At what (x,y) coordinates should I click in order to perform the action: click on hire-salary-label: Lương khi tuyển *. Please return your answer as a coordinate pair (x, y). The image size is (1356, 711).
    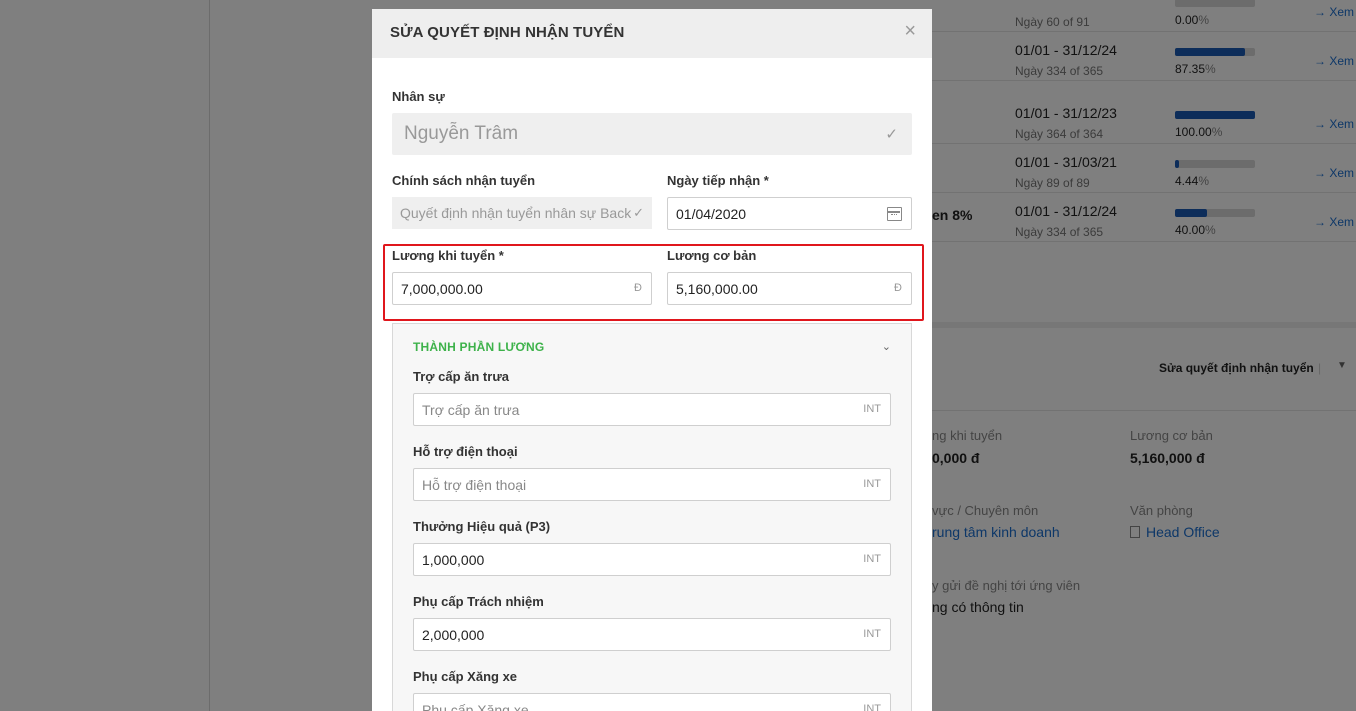
    Looking at the image, I should click on (448, 255).